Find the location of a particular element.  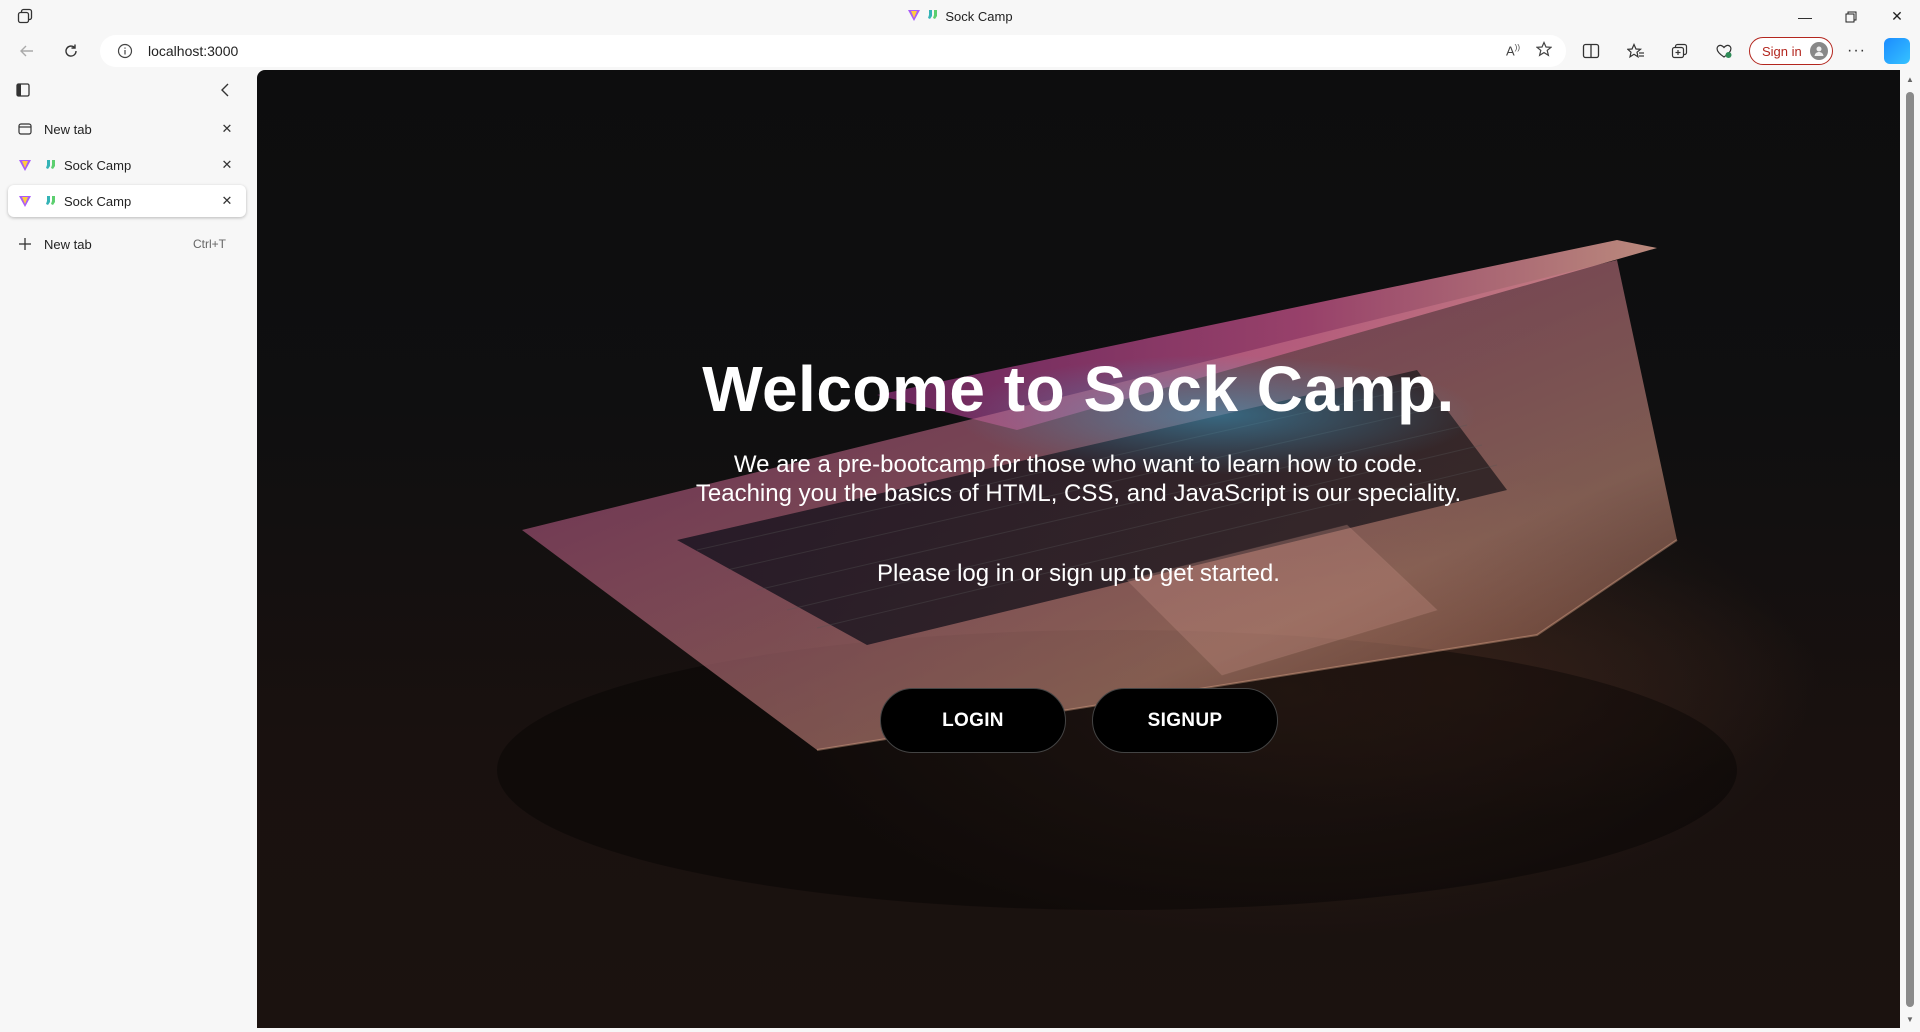

more-menu-icon: ··· is located at coordinates (1856, 51).